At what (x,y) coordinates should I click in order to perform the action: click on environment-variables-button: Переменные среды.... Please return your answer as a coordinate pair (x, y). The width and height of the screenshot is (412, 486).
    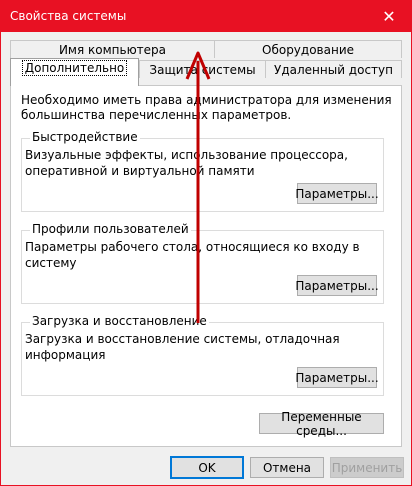
    Looking at the image, I should click on (321, 424).